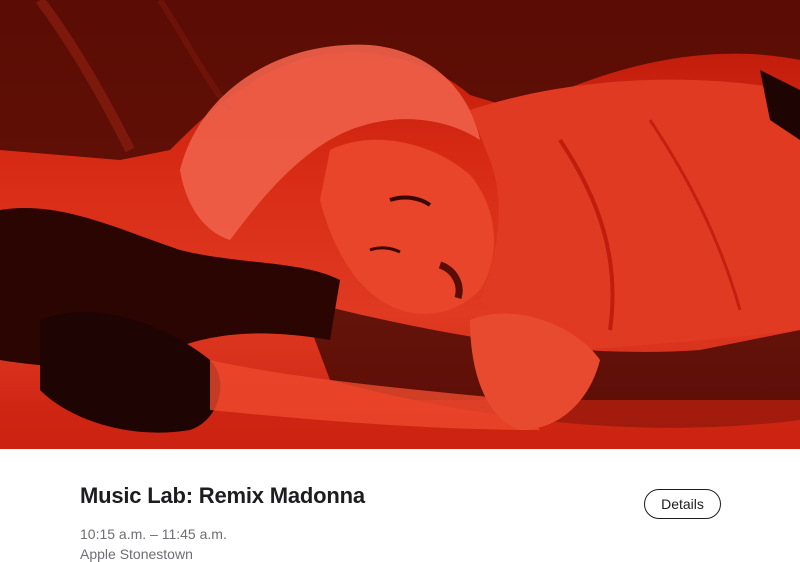  What do you see at coordinates (682, 504) in the screenshot?
I see `details-button: Details` at bounding box center [682, 504].